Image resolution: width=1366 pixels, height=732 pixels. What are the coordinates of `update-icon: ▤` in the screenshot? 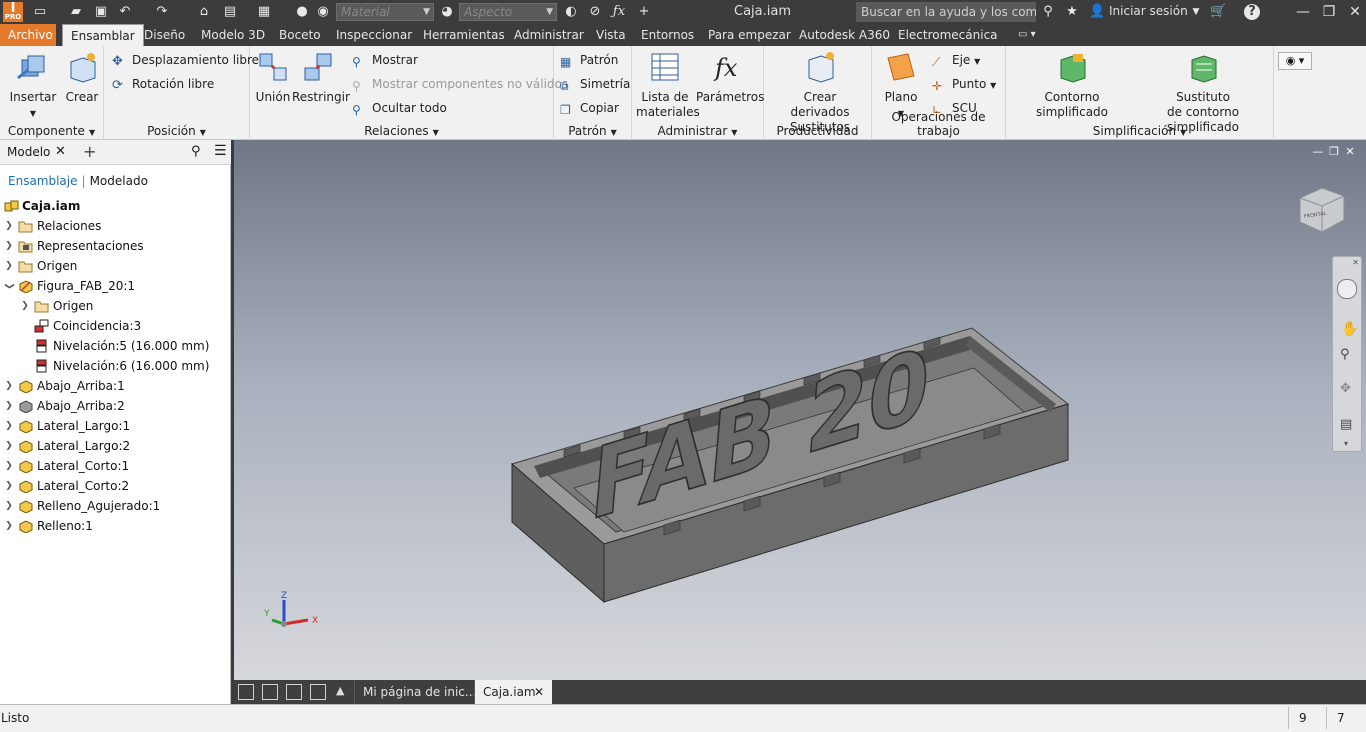 It's located at (230, 12).